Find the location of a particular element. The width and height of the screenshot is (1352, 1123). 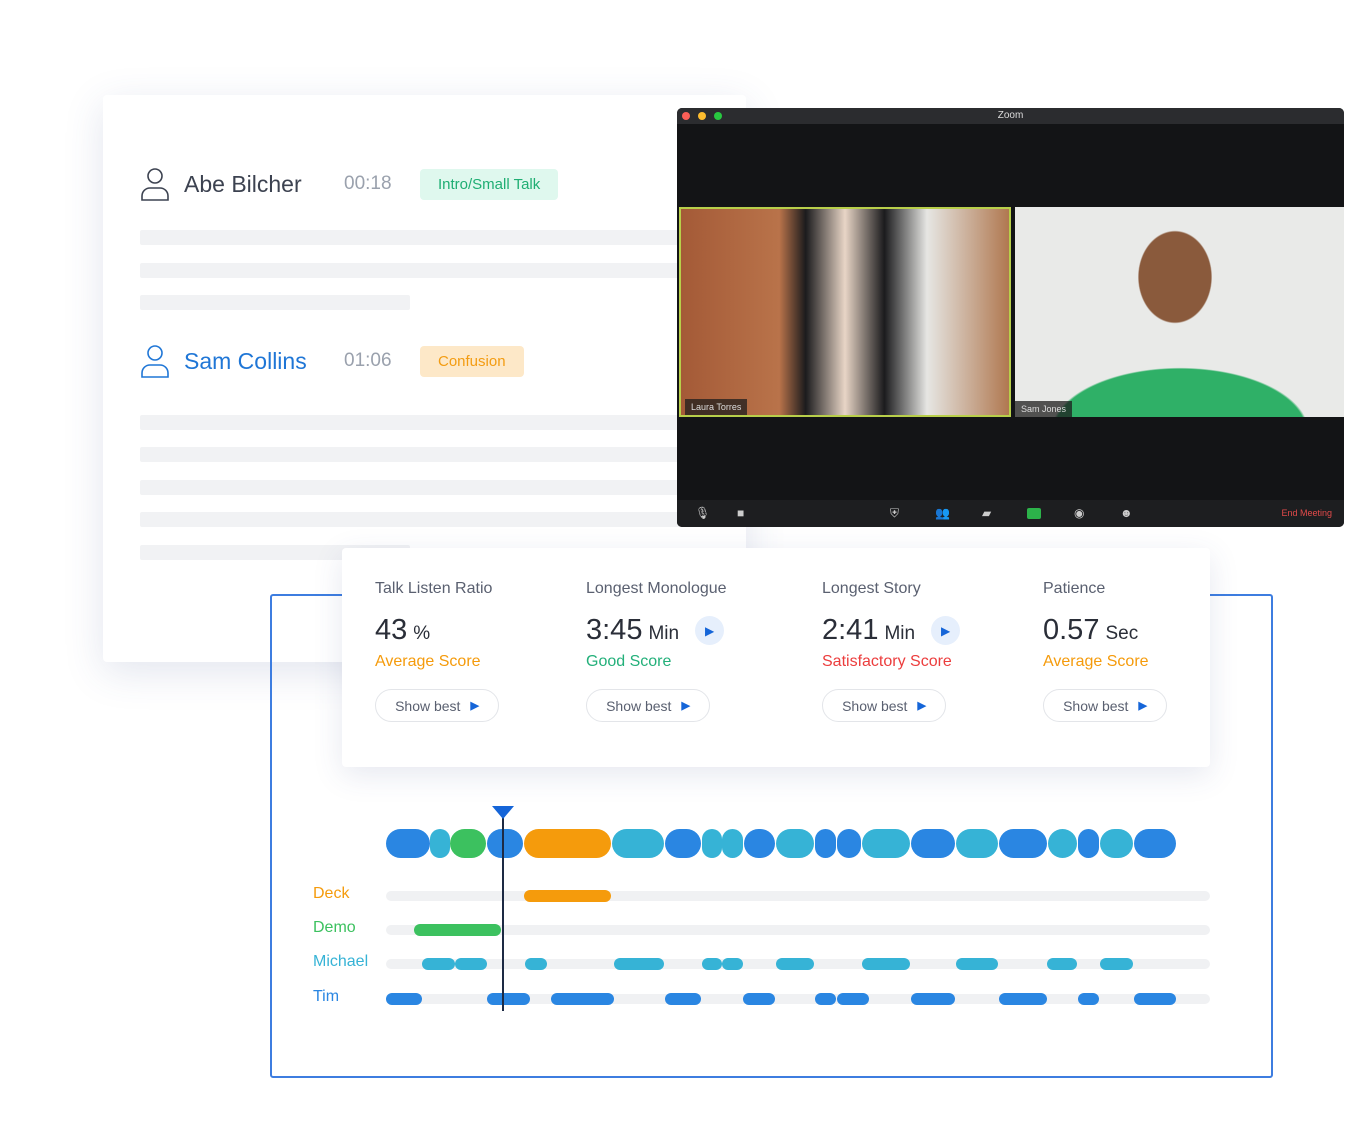

share-screen-icon is located at coordinates (1034, 513).